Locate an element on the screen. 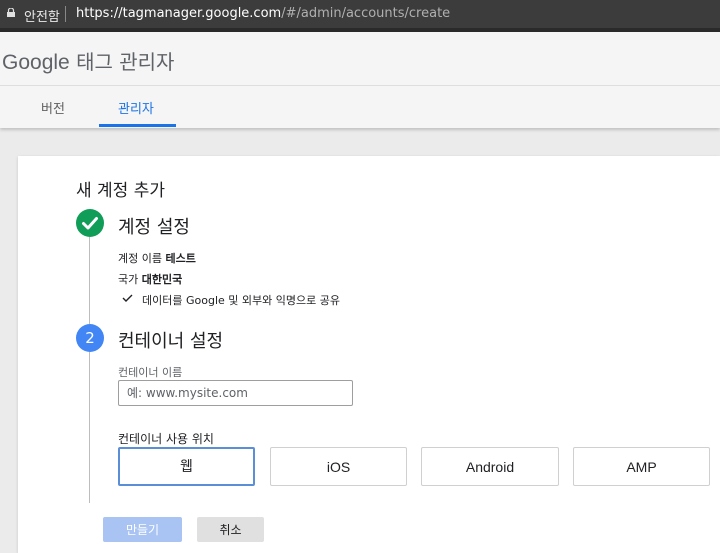  brand-name: Google is located at coordinates (36, 62).